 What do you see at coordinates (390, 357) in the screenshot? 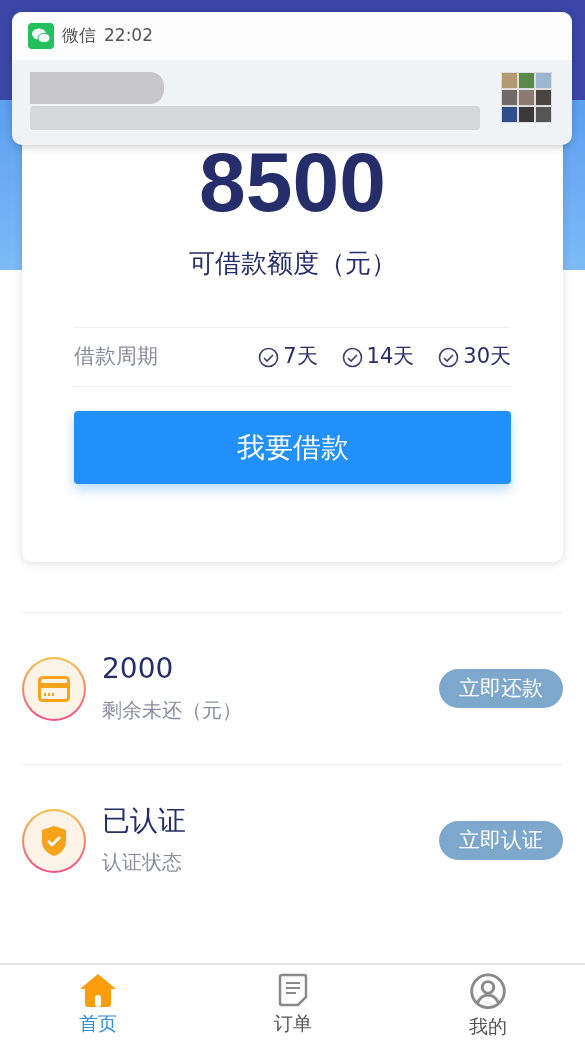
I see `period-option: 14天` at bounding box center [390, 357].